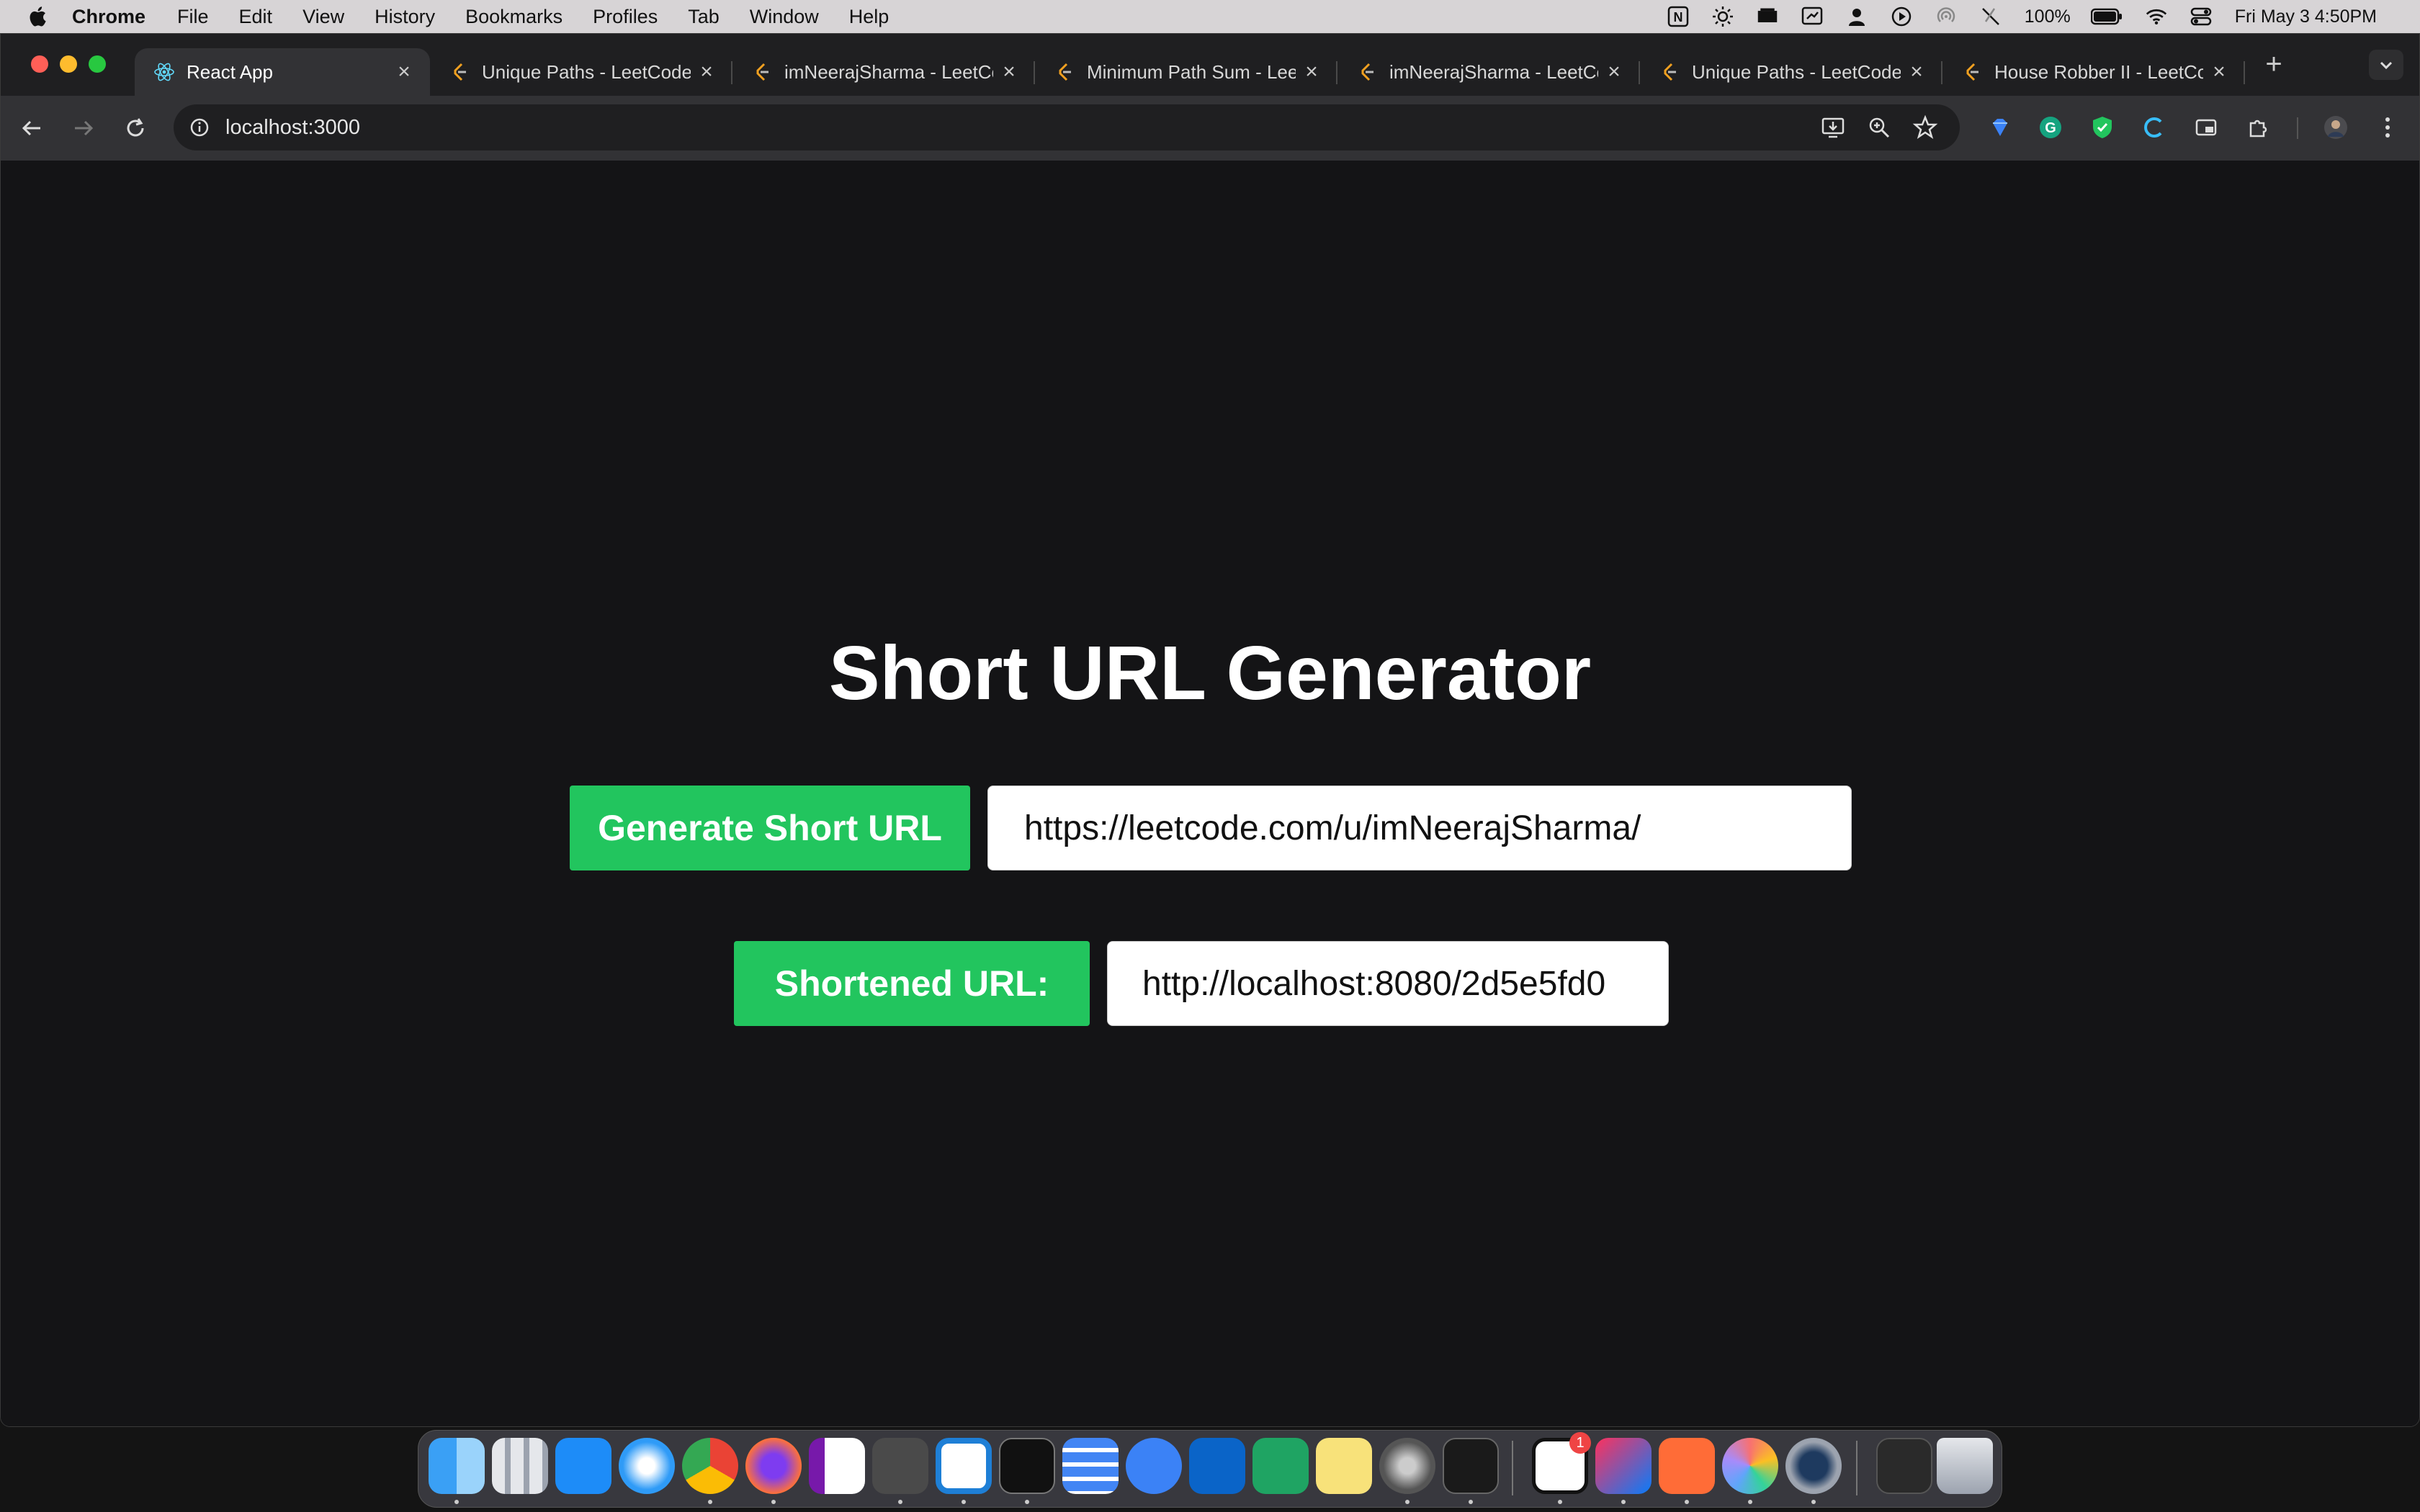  Describe the element at coordinates (1090, 1466) in the screenshot. I see `google-docs-icon` at that location.